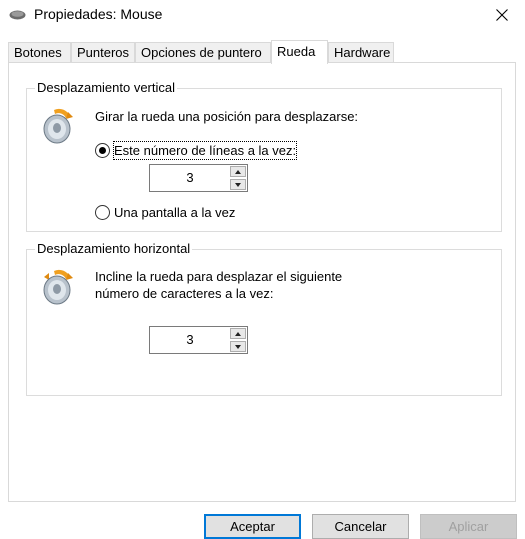  I want to click on radio-lines-label: Este número de líneas a la vez:, so click(205, 150).